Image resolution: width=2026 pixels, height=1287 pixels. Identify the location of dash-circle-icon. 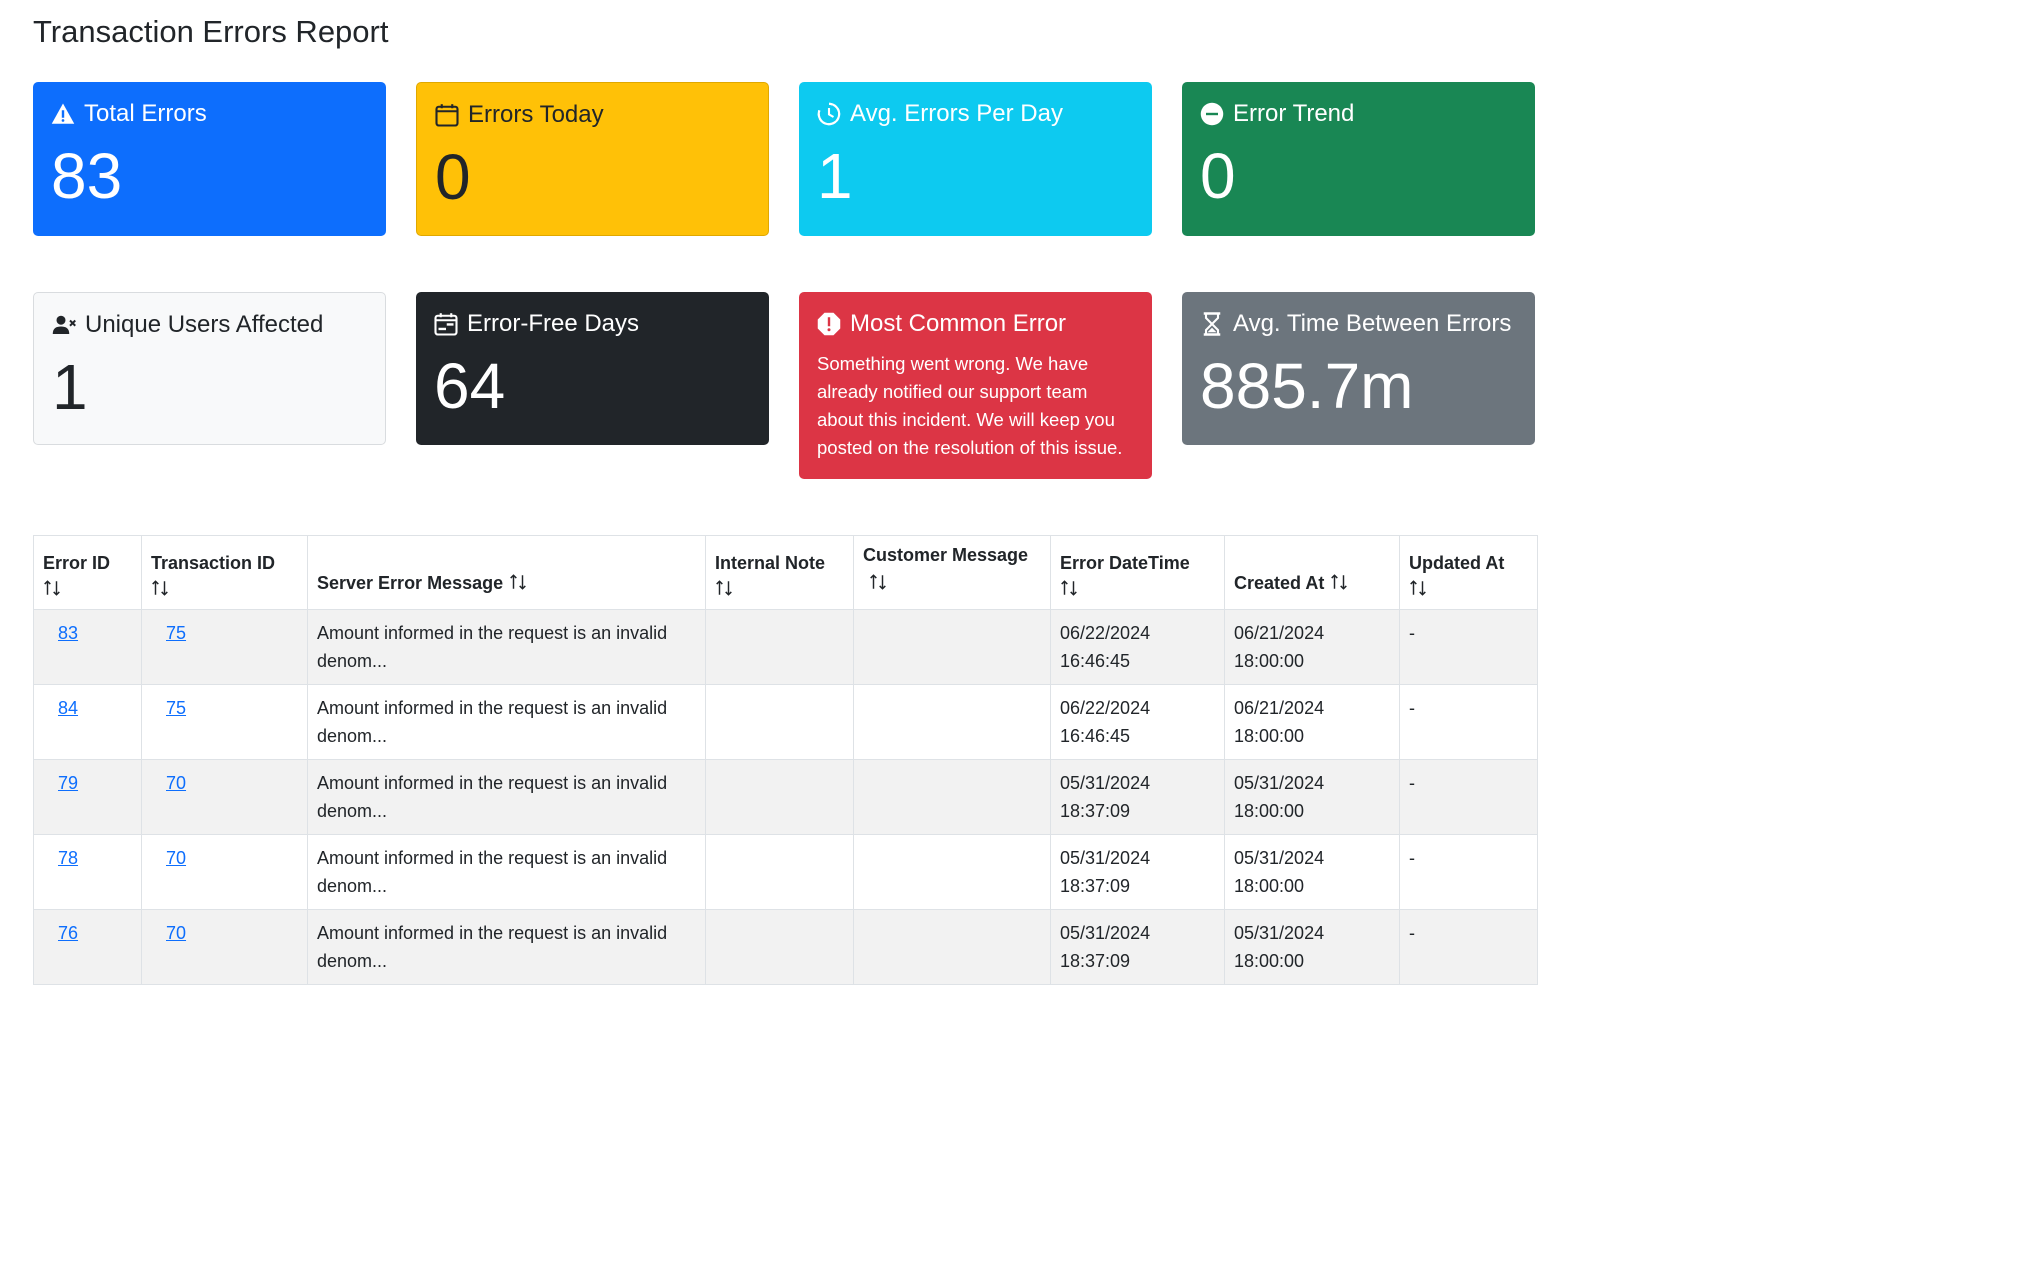
(1212, 114).